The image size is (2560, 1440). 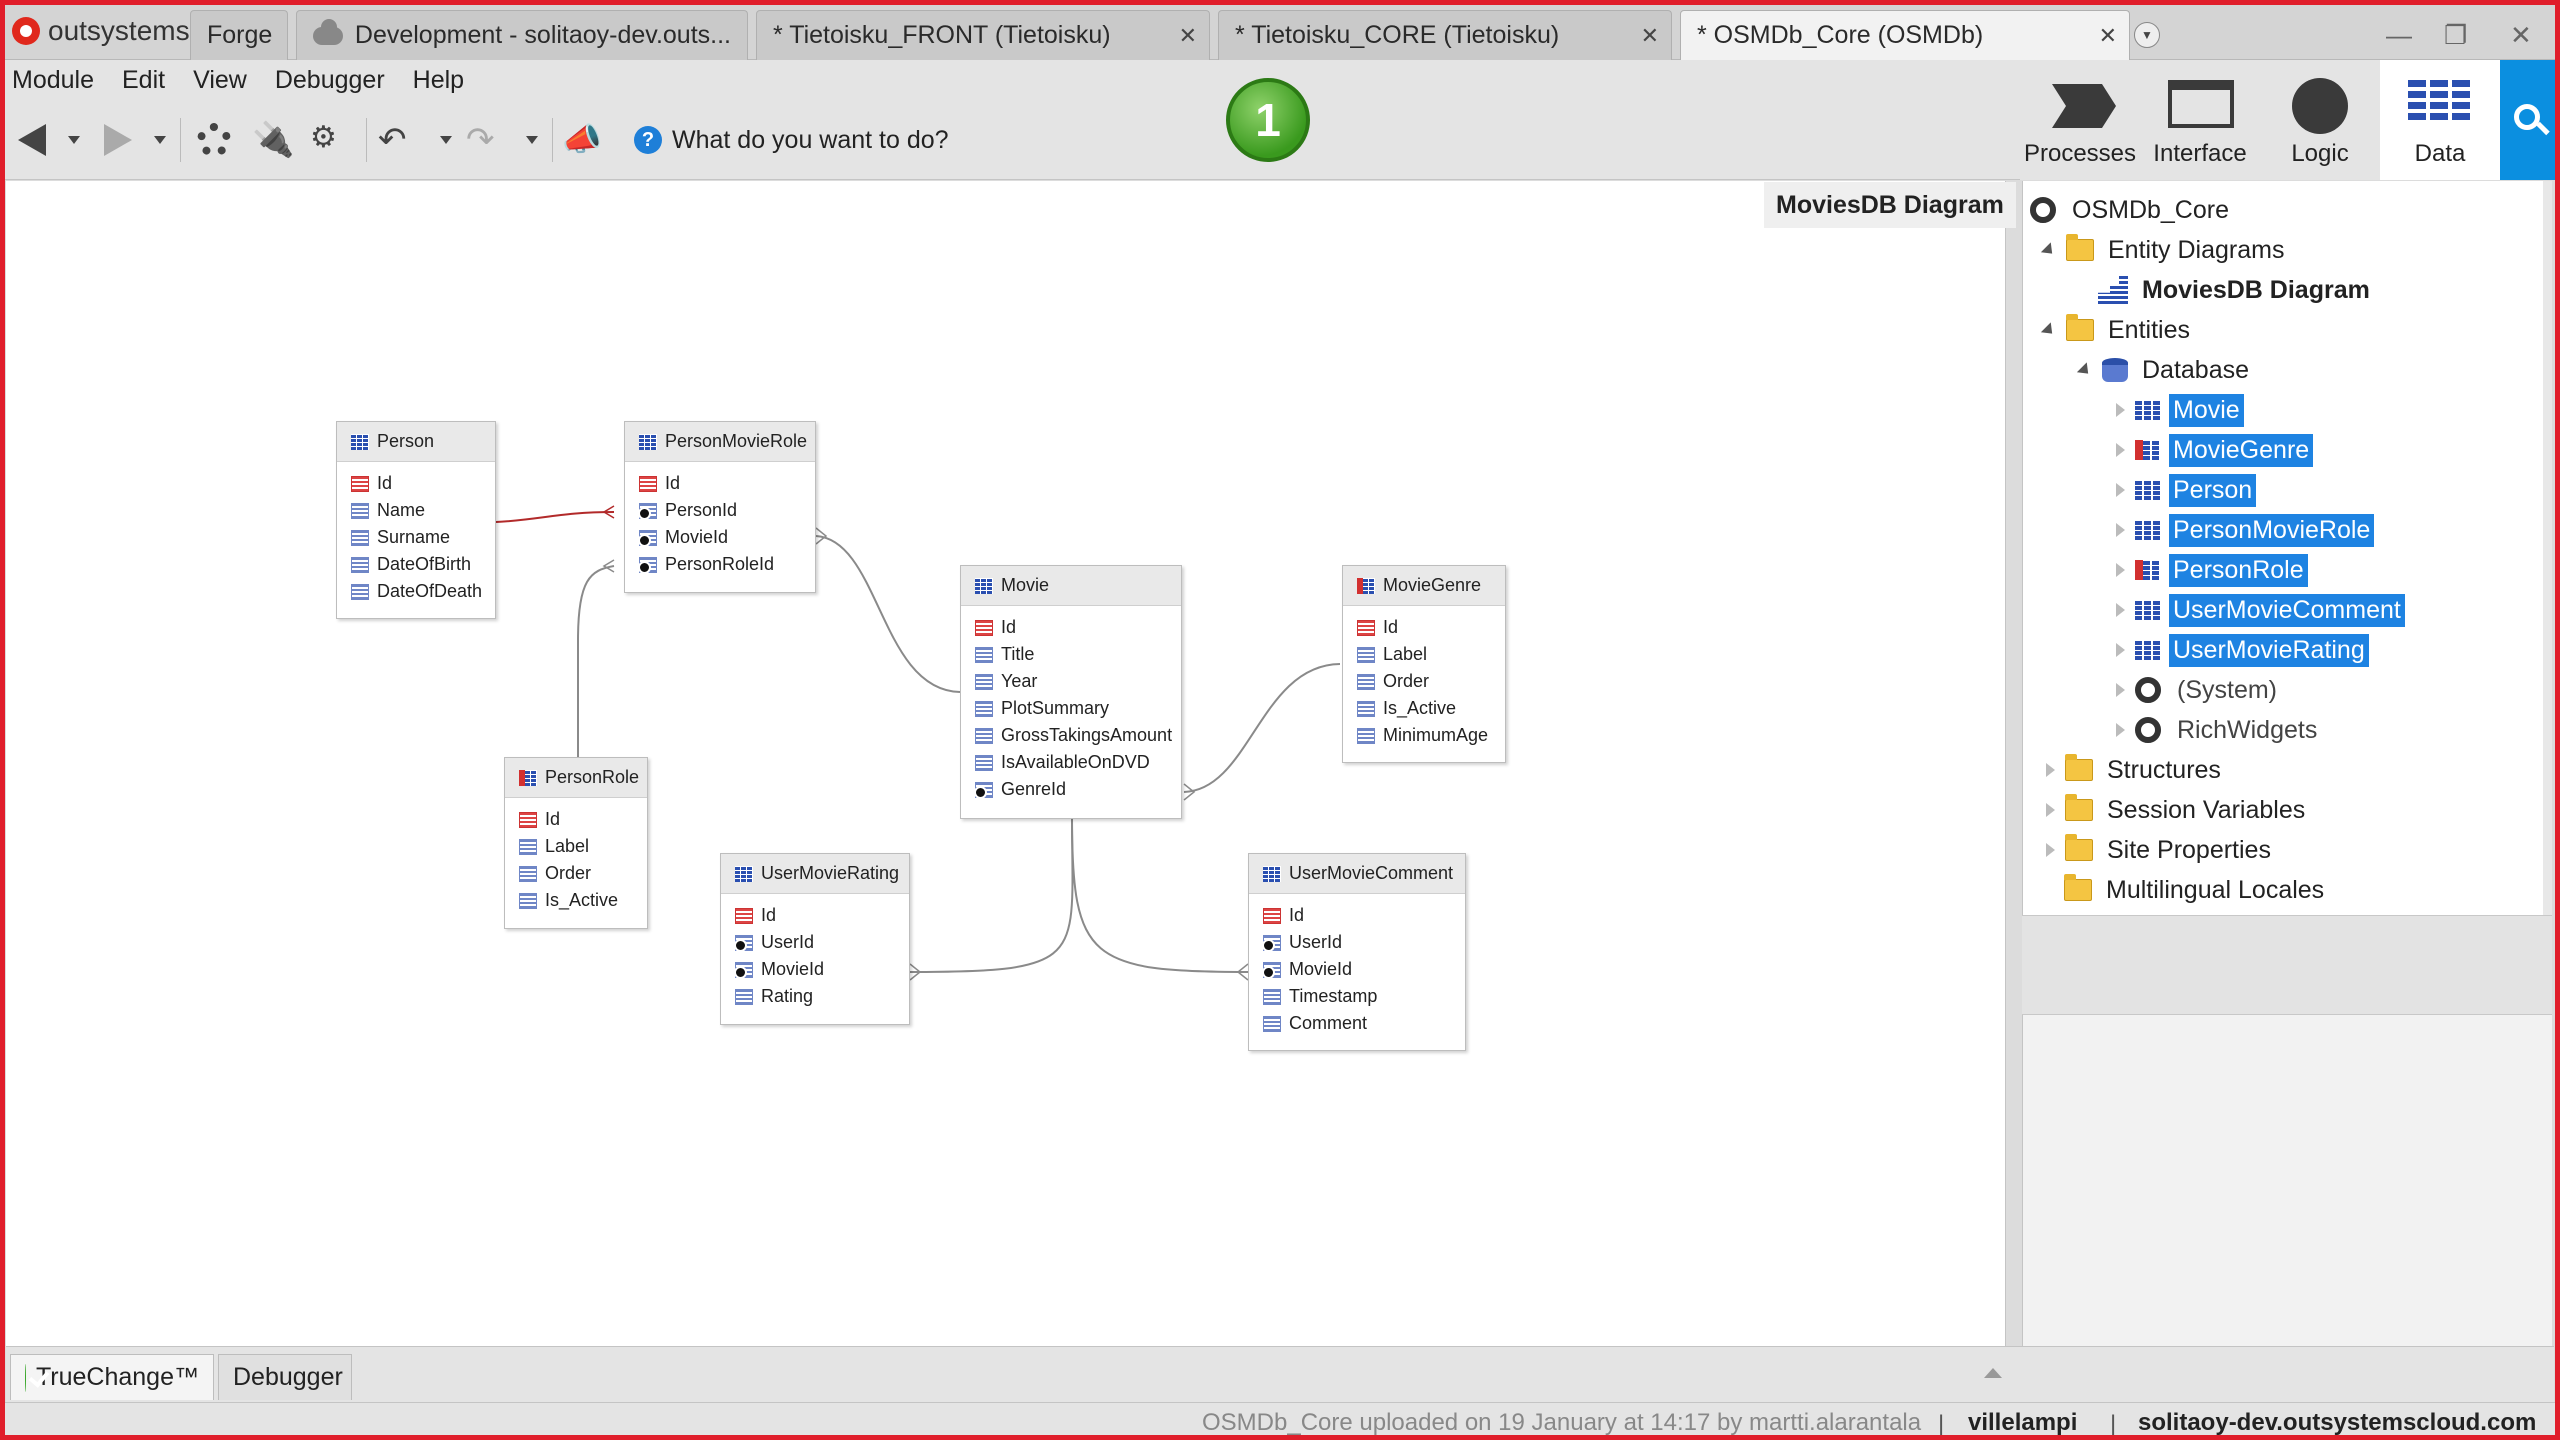 I want to click on entity-attribute: PlotSummary, so click(x=1078, y=708).